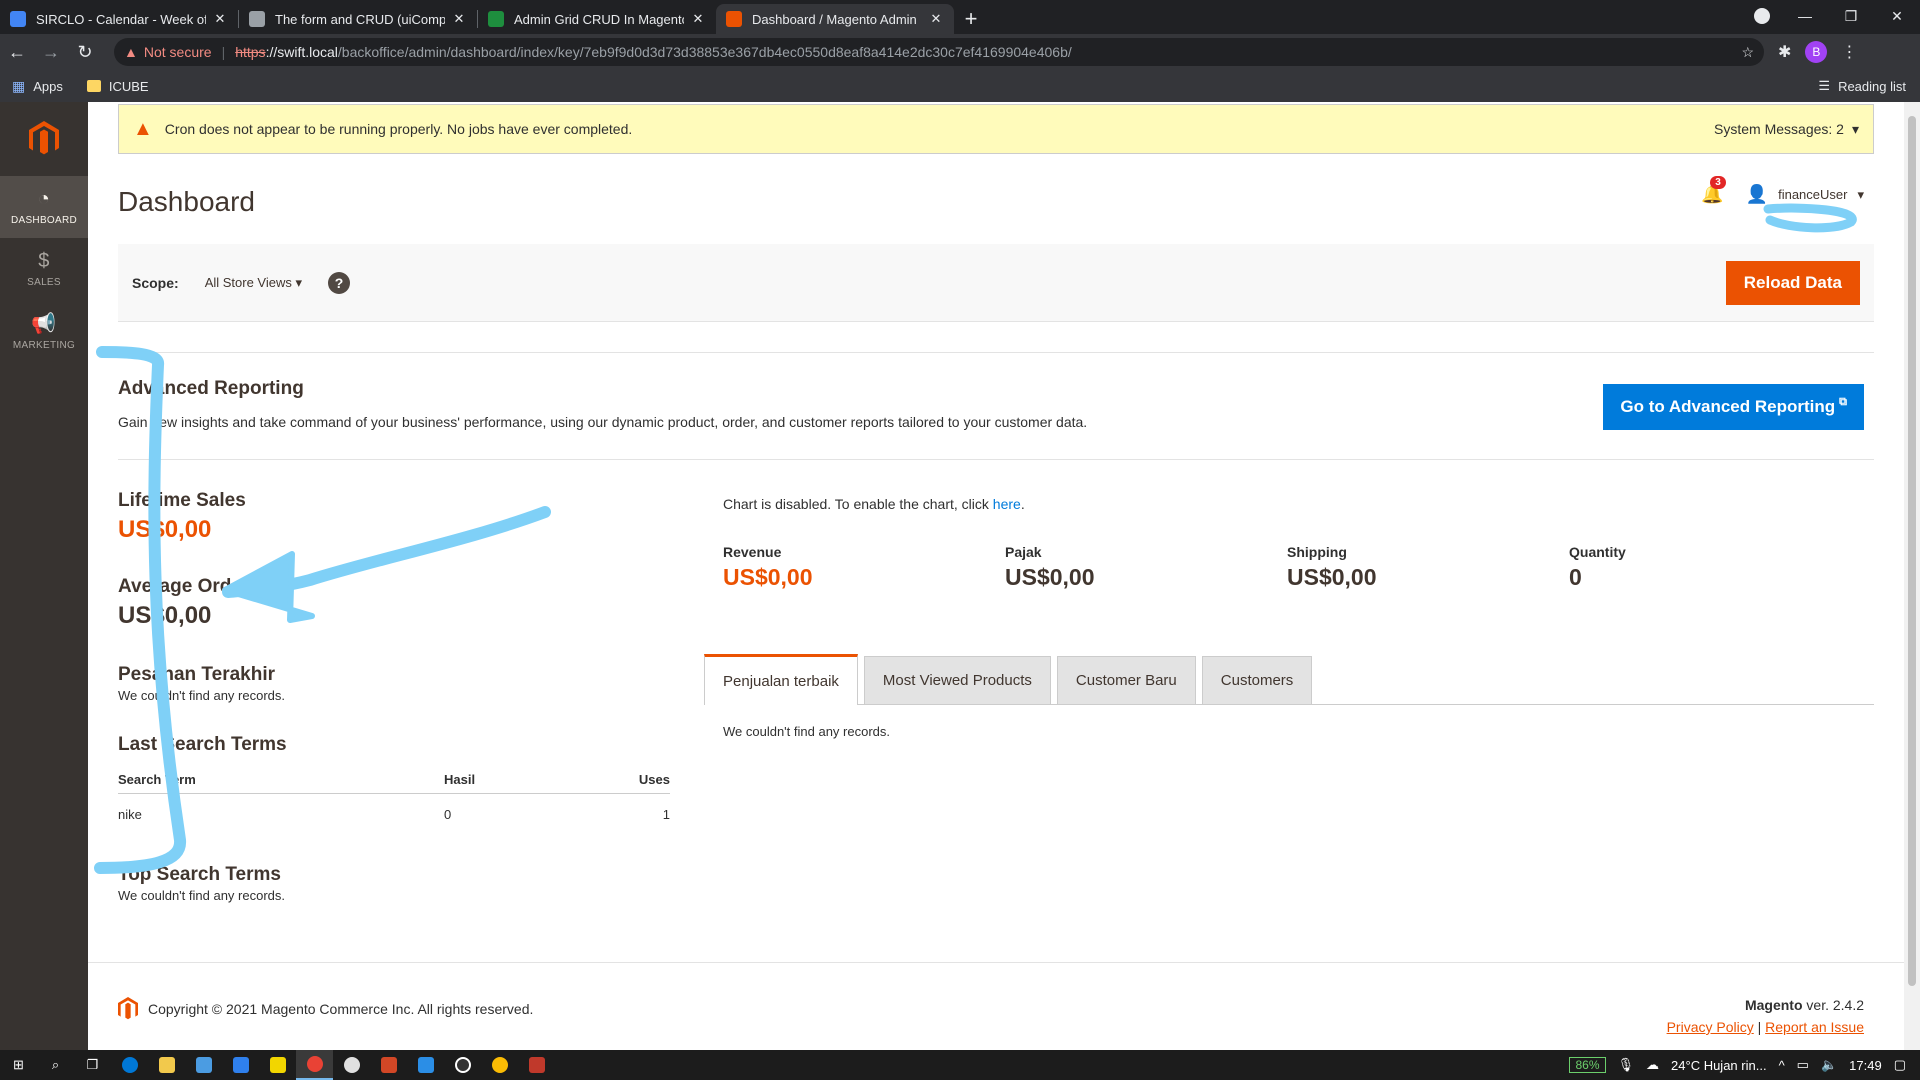  What do you see at coordinates (85, 52) in the screenshot?
I see `reload-icon: ↻` at bounding box center [85, 52].